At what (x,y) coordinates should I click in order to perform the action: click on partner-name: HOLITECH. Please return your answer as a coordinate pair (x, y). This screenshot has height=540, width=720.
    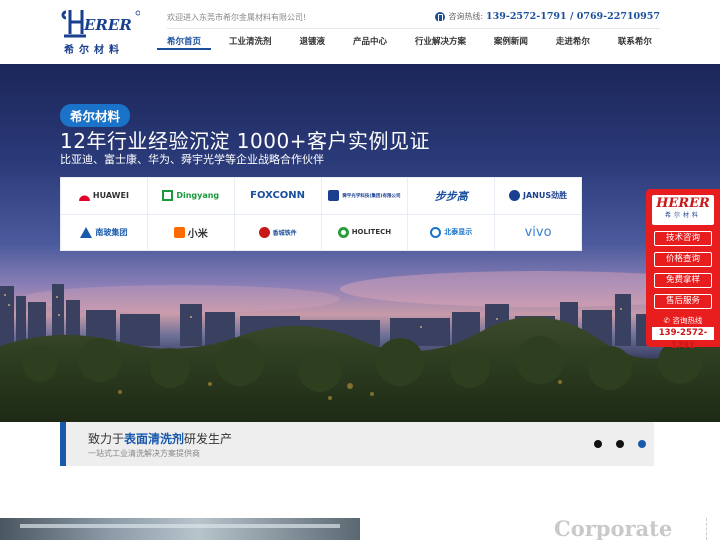
    Looking at the image, I should click on (371, 232).